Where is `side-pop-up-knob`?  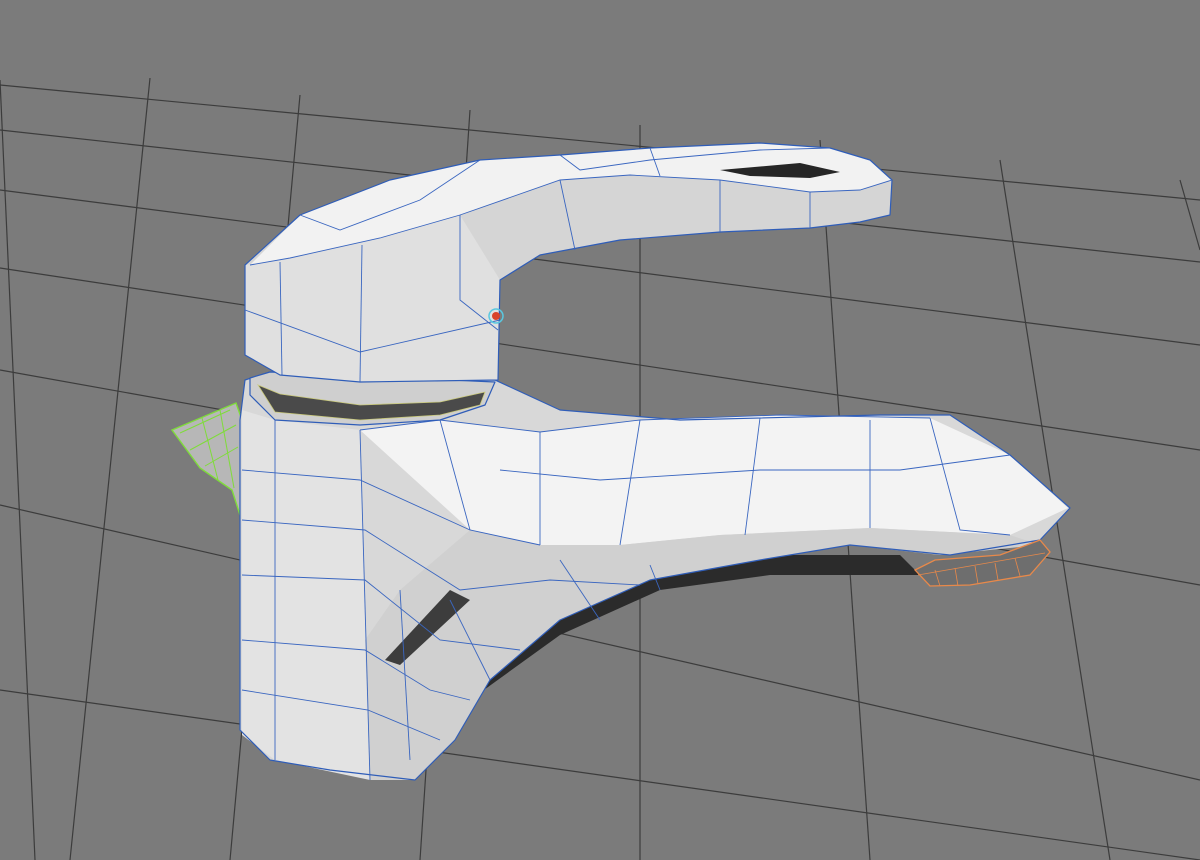 side-pop-up-knob is located at coordinates (206, 459).